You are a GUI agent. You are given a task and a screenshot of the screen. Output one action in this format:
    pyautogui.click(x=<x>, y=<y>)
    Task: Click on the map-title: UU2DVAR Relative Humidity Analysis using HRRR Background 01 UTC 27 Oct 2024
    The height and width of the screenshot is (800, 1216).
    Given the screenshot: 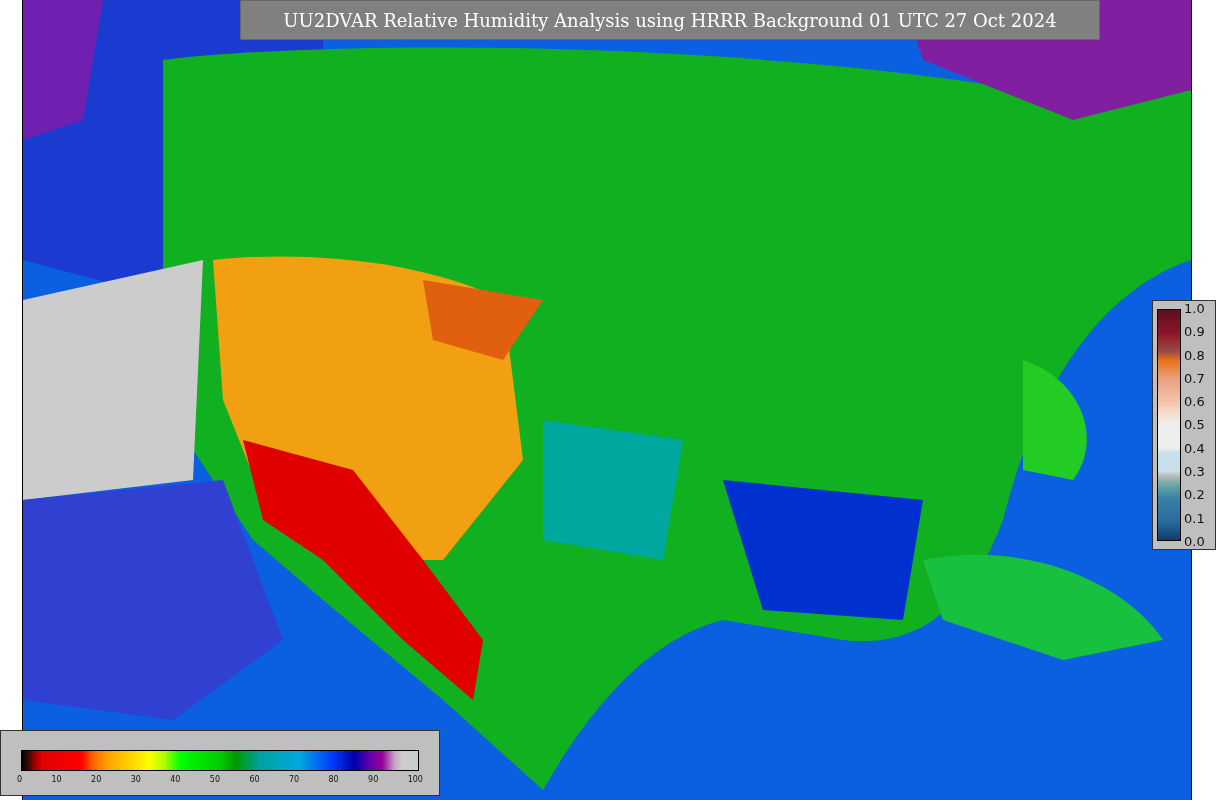 What is the action you would take?
    pyautogui.click(x=670, y=20)
    